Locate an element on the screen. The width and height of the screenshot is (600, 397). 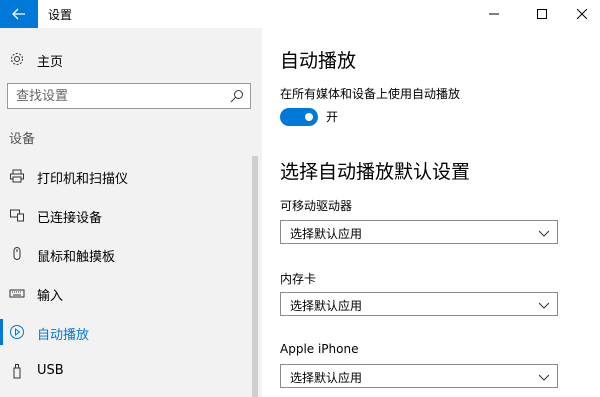
maximize-button is located at coordinates (542, 14).